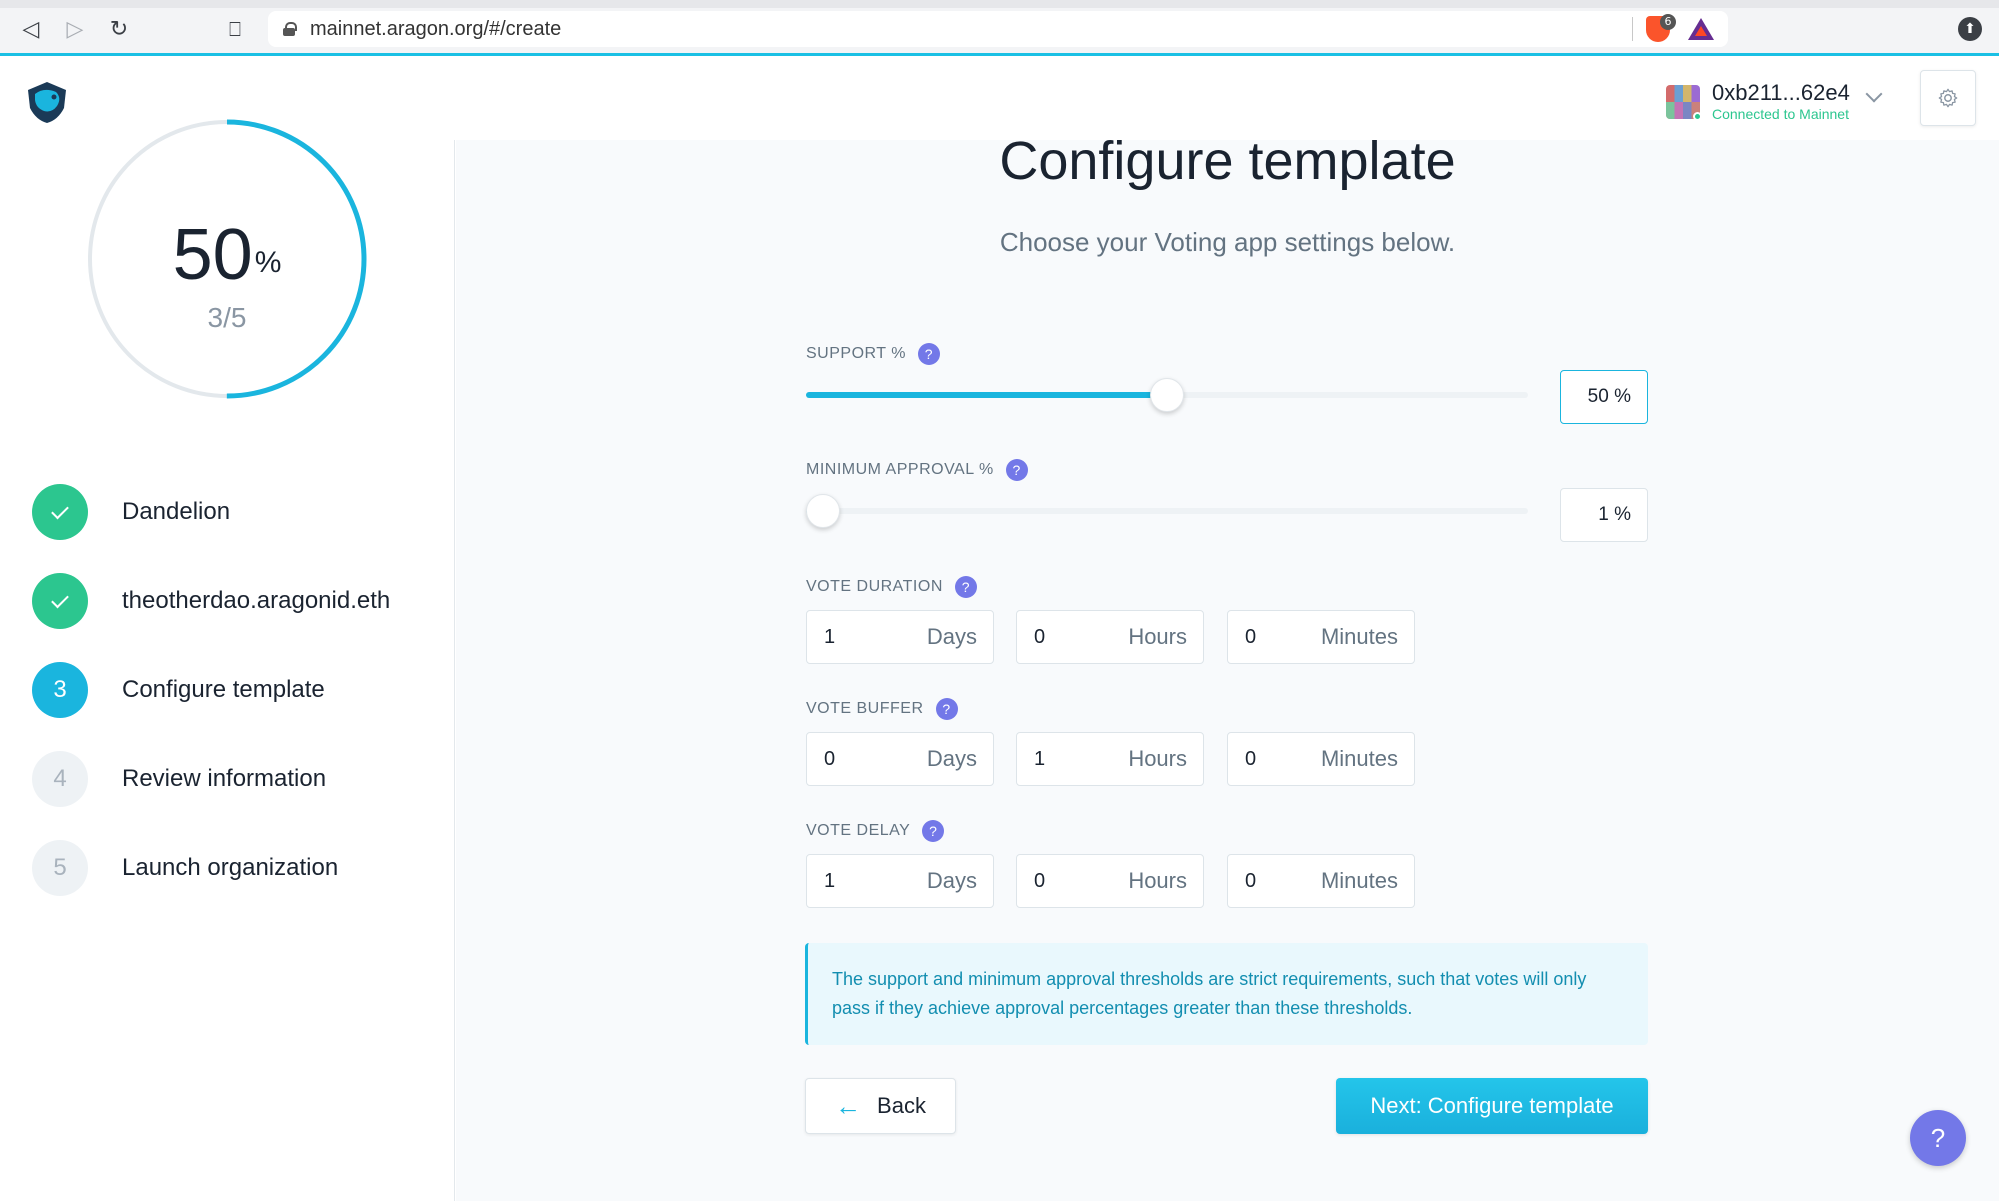  What do you see at coordinates (1110, 759) in the screenshot?
I see `vote-buffer-hours-input: 1 Hours` at bounding box center [1110, 759].